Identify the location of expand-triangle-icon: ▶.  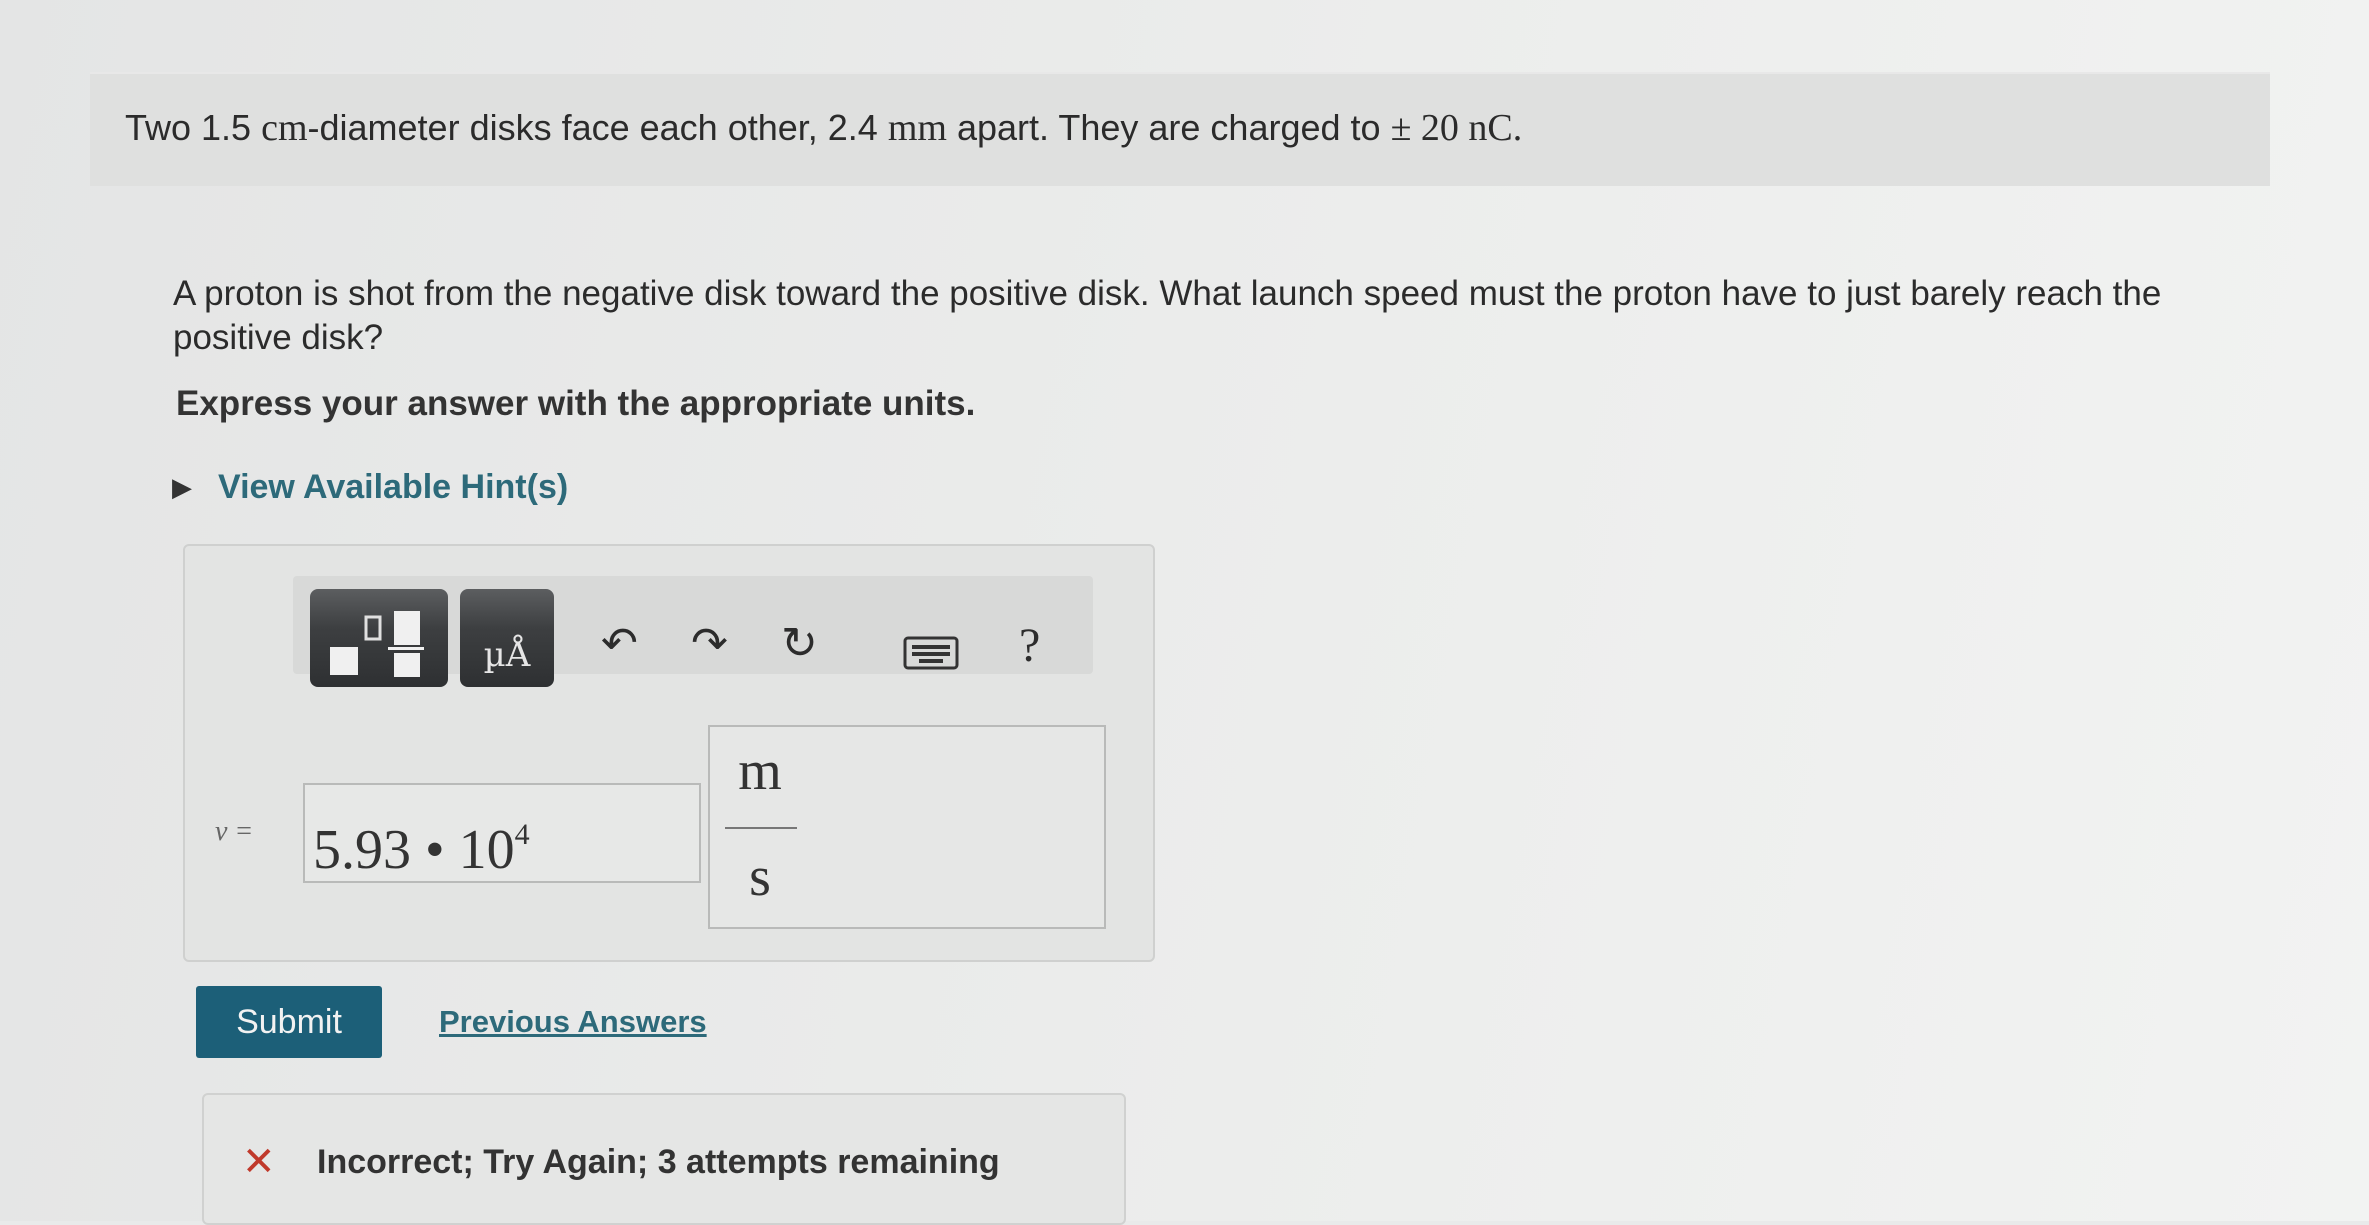
(182, 487).